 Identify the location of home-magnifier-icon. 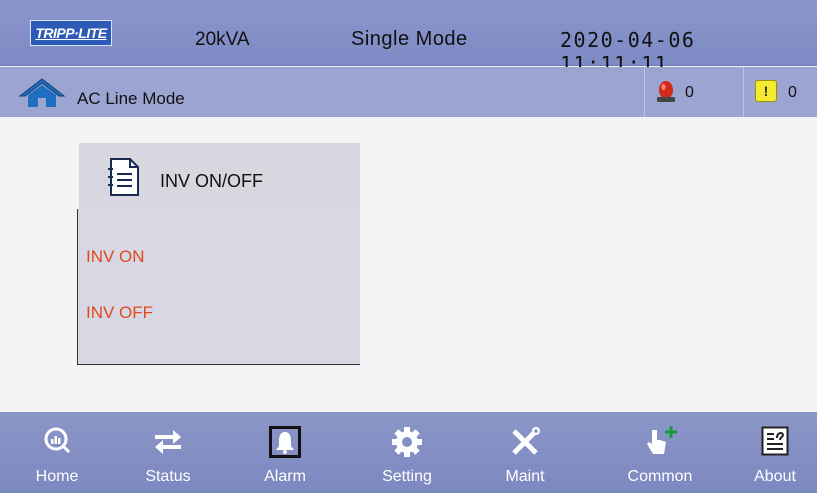
(57, 440).